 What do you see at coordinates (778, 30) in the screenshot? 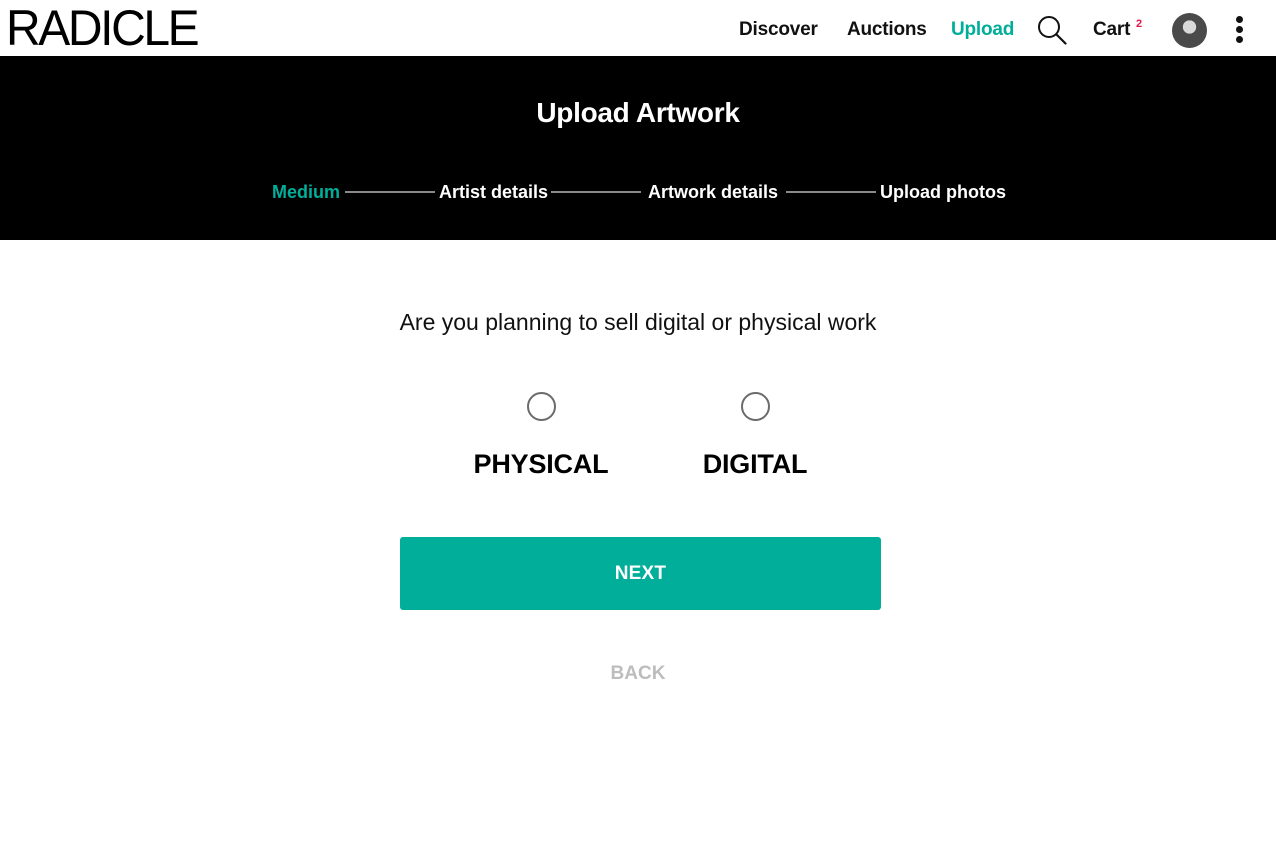
I see `nav-discover-link: Discover` at bounding box center [778, 30].